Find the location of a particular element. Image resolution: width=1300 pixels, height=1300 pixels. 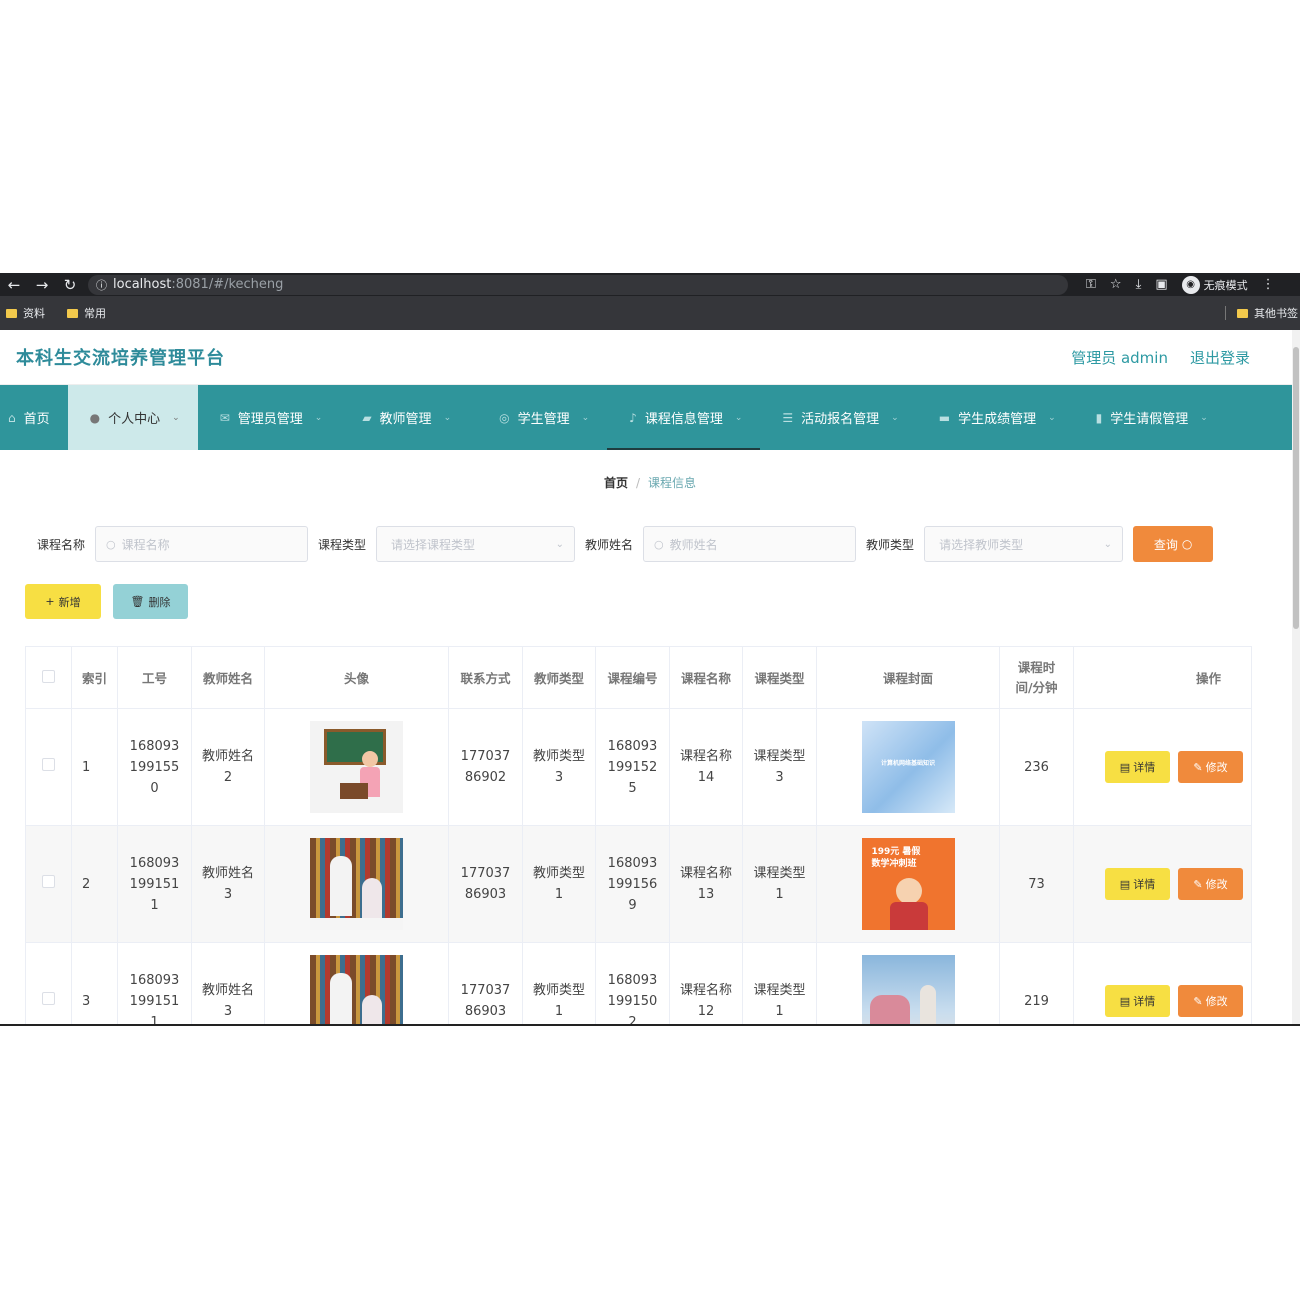

header-course-cover: 课程封面 is located at coordinates (908, 677).